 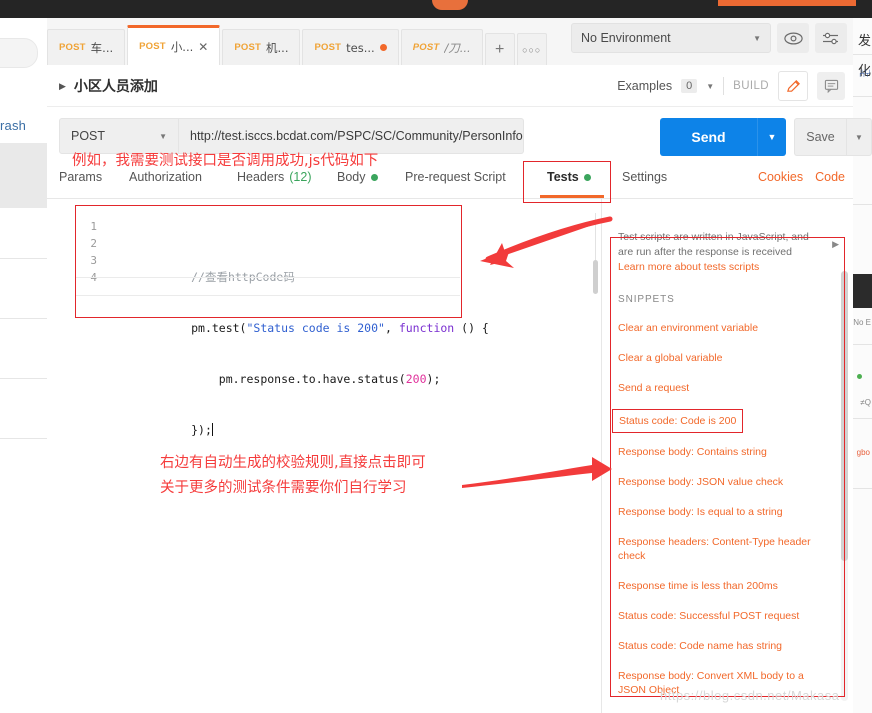 I want to click on learn-more-link: Learn more about tests scripts, so click(x=688, y=267).